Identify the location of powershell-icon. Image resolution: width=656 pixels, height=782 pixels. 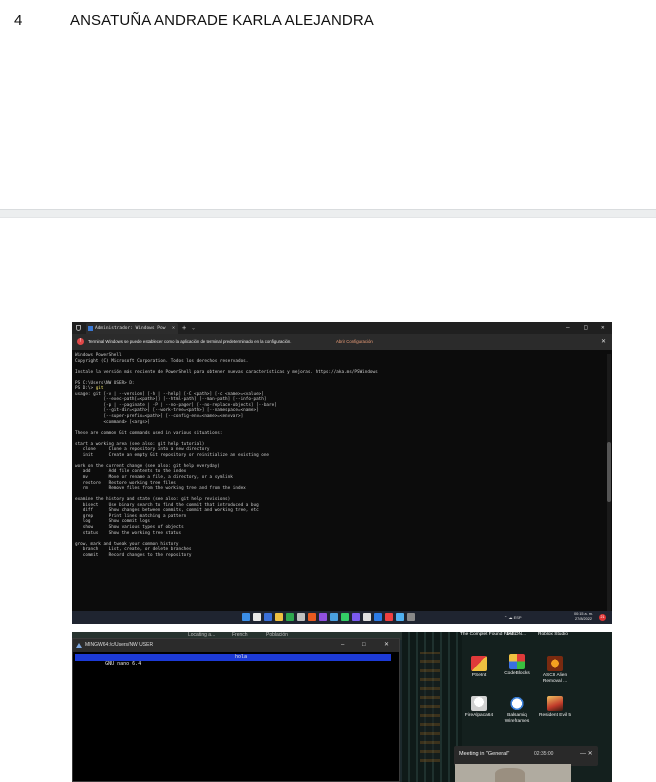
(90, 328).